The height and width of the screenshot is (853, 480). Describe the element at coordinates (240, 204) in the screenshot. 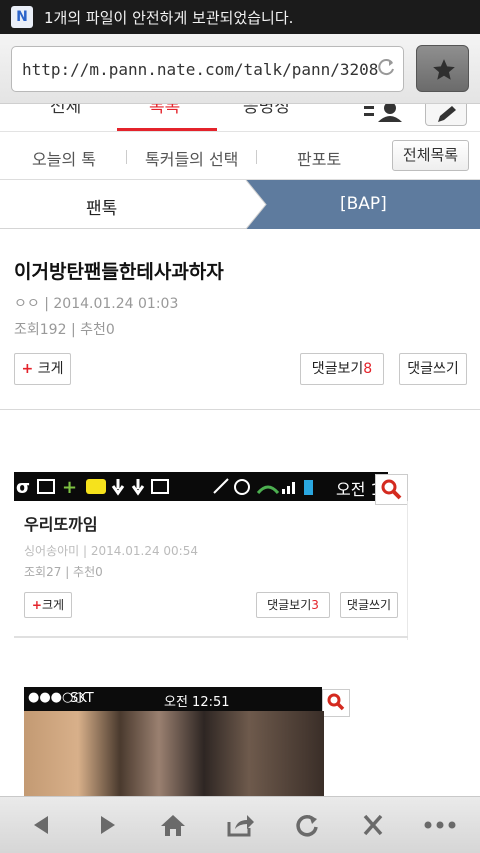

I see `breadcrumb: 팬톡 [BAP]` at that location.